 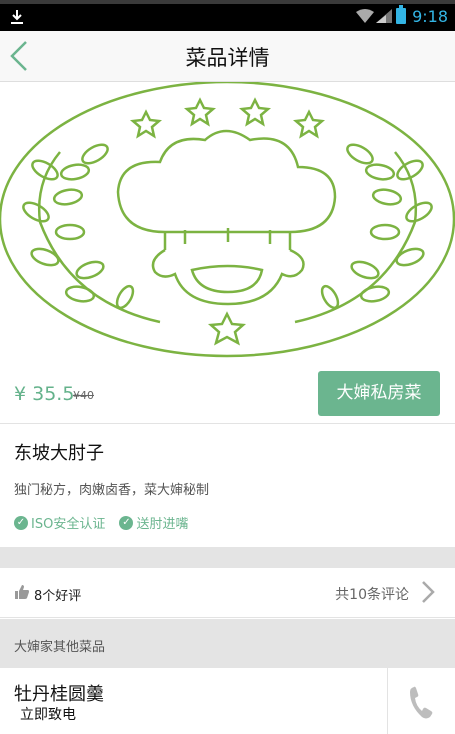 What do you see at coordinates (379, 393) in the screenshot?
I see `chef-store-button: 大婶私房菜` at bounding box center [379, 393].